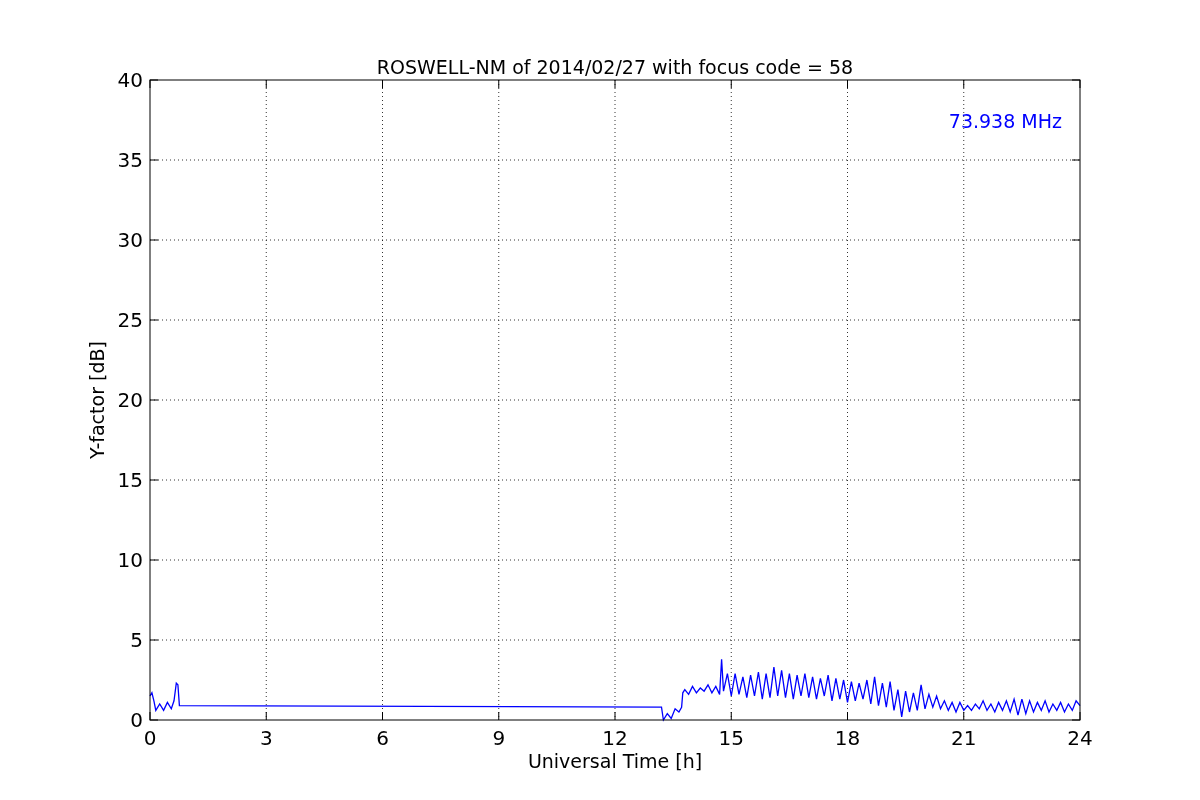 The image size is (1200, 800). I want to click on tick-label: 12, so click(615, 738).